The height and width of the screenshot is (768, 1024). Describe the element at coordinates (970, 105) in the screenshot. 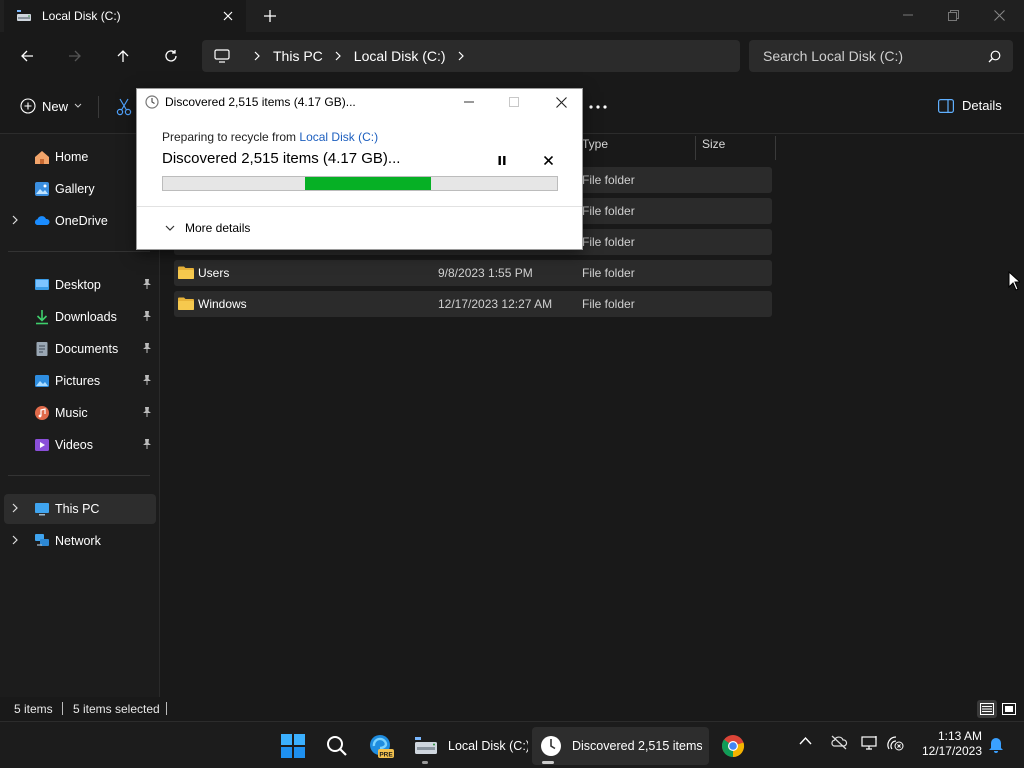

I see `details-button: Details` at that location.